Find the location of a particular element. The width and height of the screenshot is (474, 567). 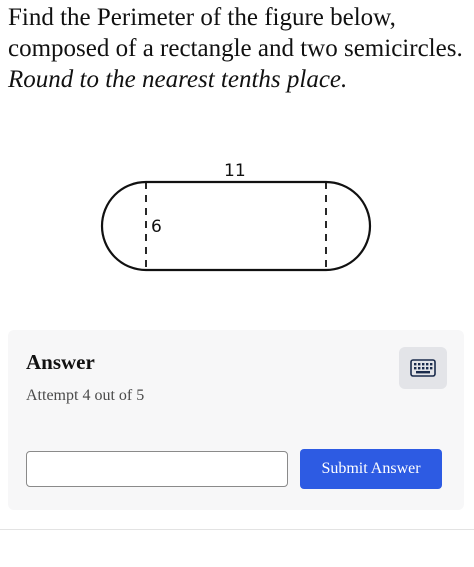

keyboard-button is located at coordinates (423, 368).